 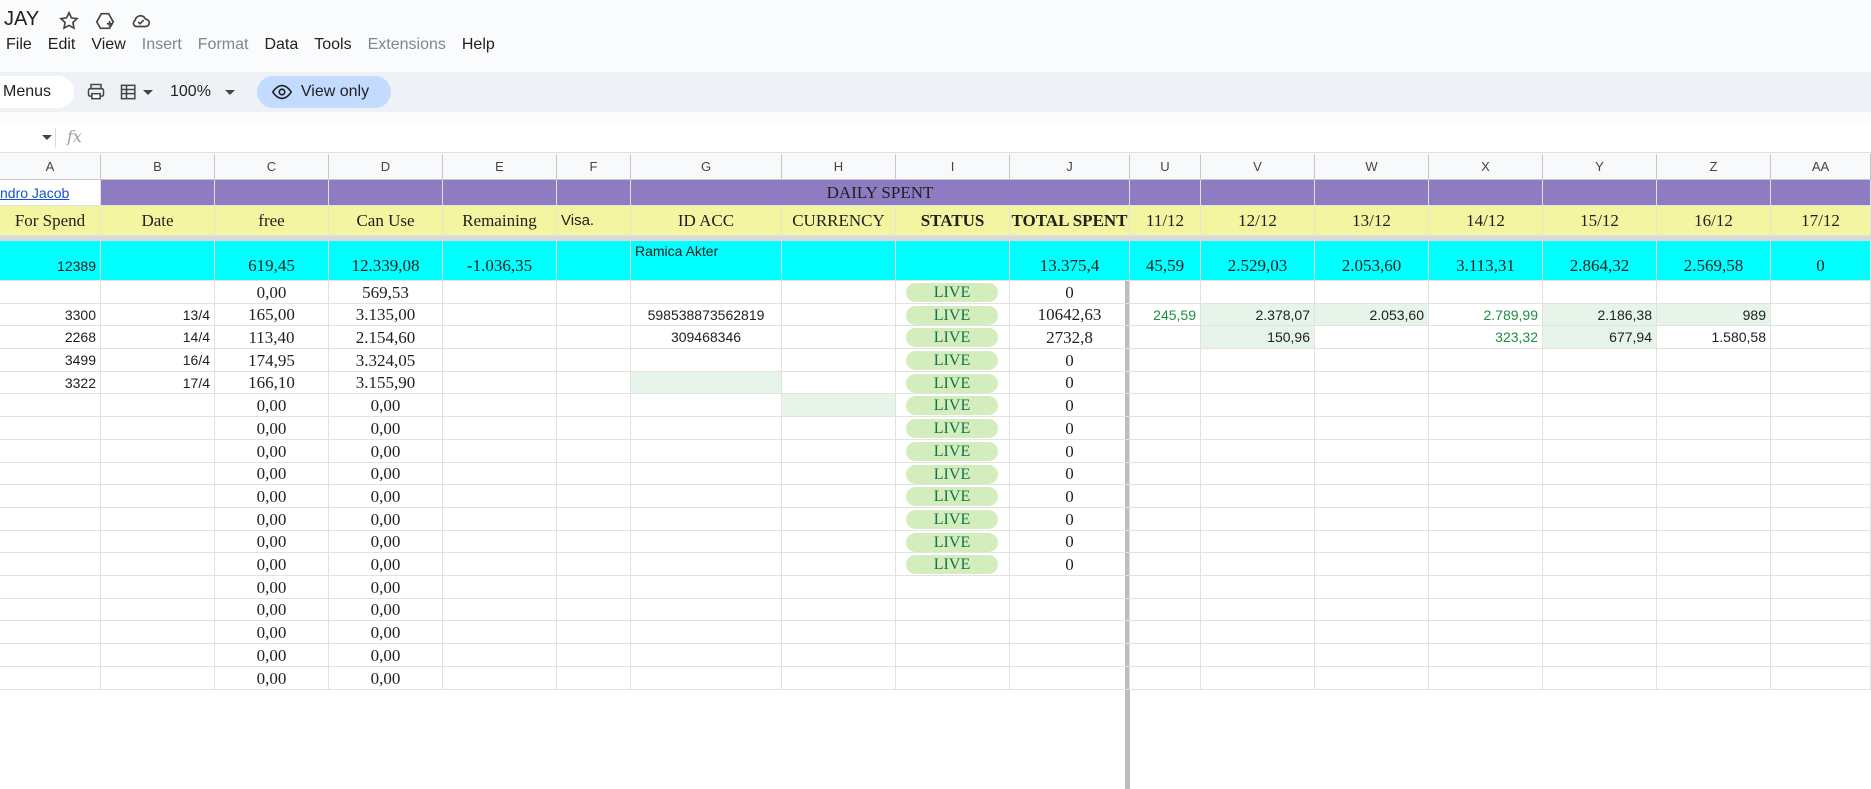 I want to click on cell-d: 3.135,00, so click(x=386, y=315).